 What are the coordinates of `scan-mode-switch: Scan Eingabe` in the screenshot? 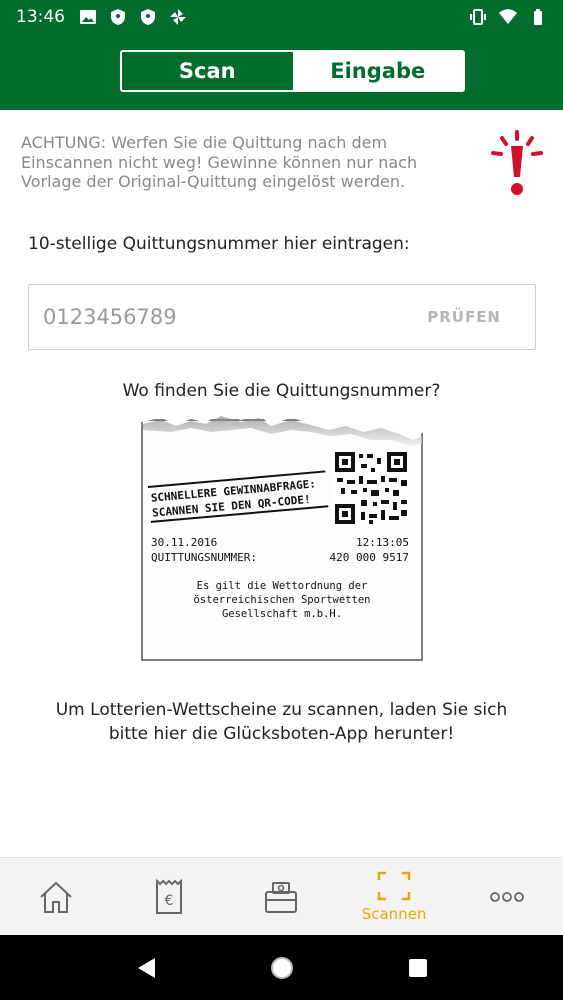 It's located at (292, 71).